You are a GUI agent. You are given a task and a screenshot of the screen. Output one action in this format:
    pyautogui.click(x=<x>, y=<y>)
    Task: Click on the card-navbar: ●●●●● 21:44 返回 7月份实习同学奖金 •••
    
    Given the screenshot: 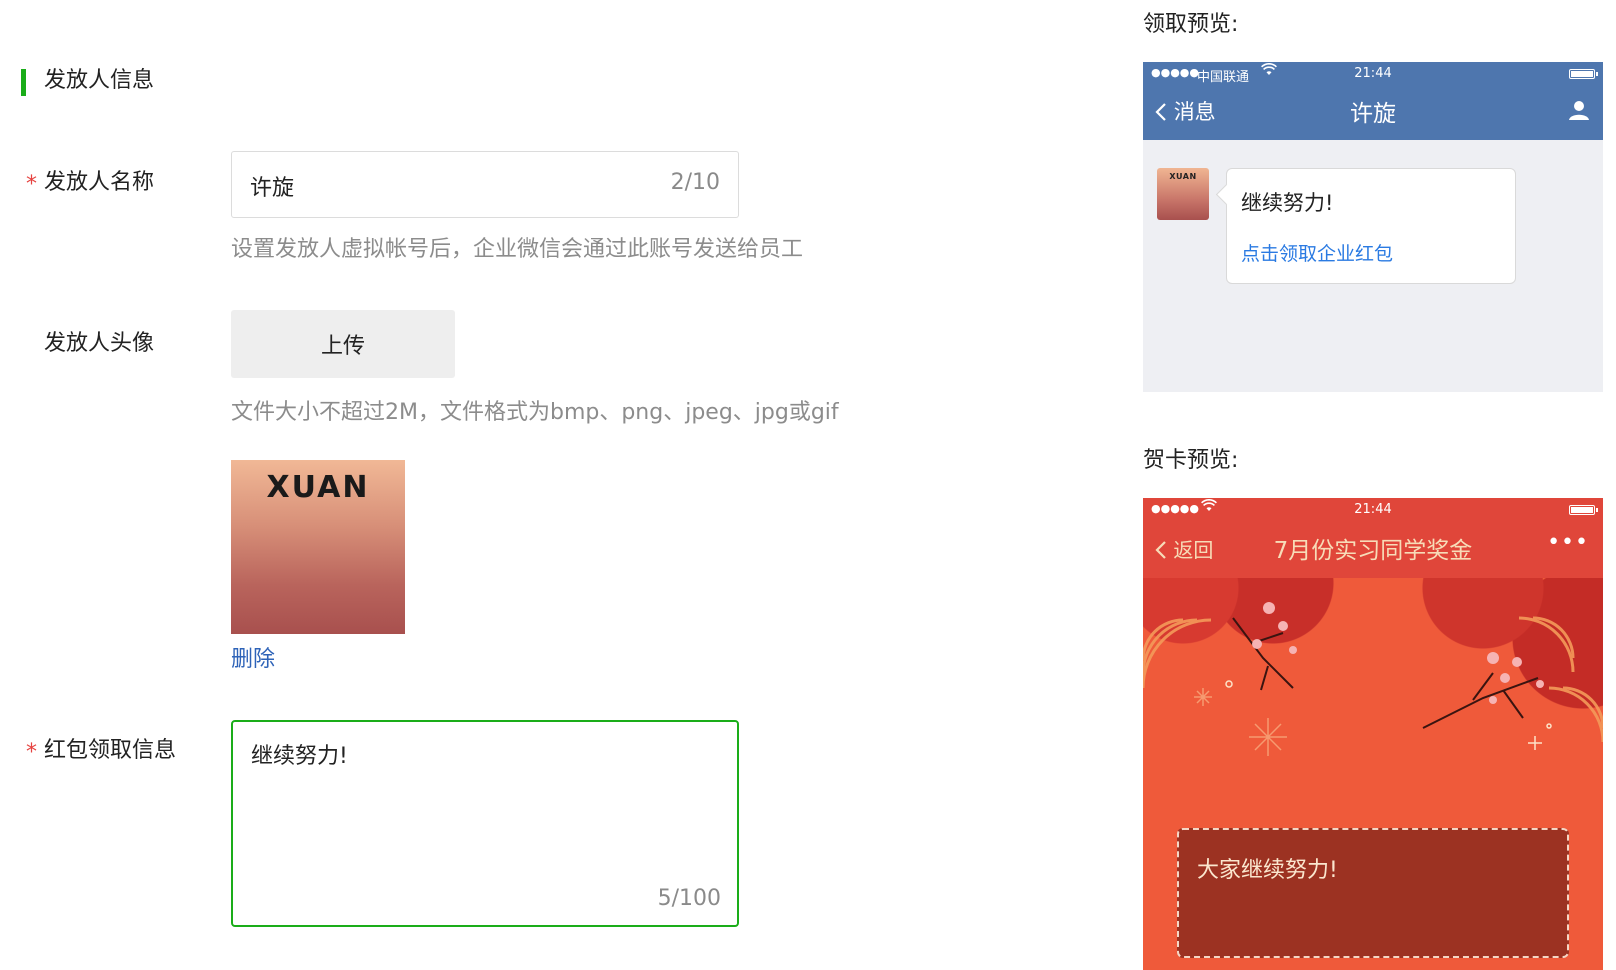 What is the action you would take?
    pyautogui.click(x=1373, y=538)
    